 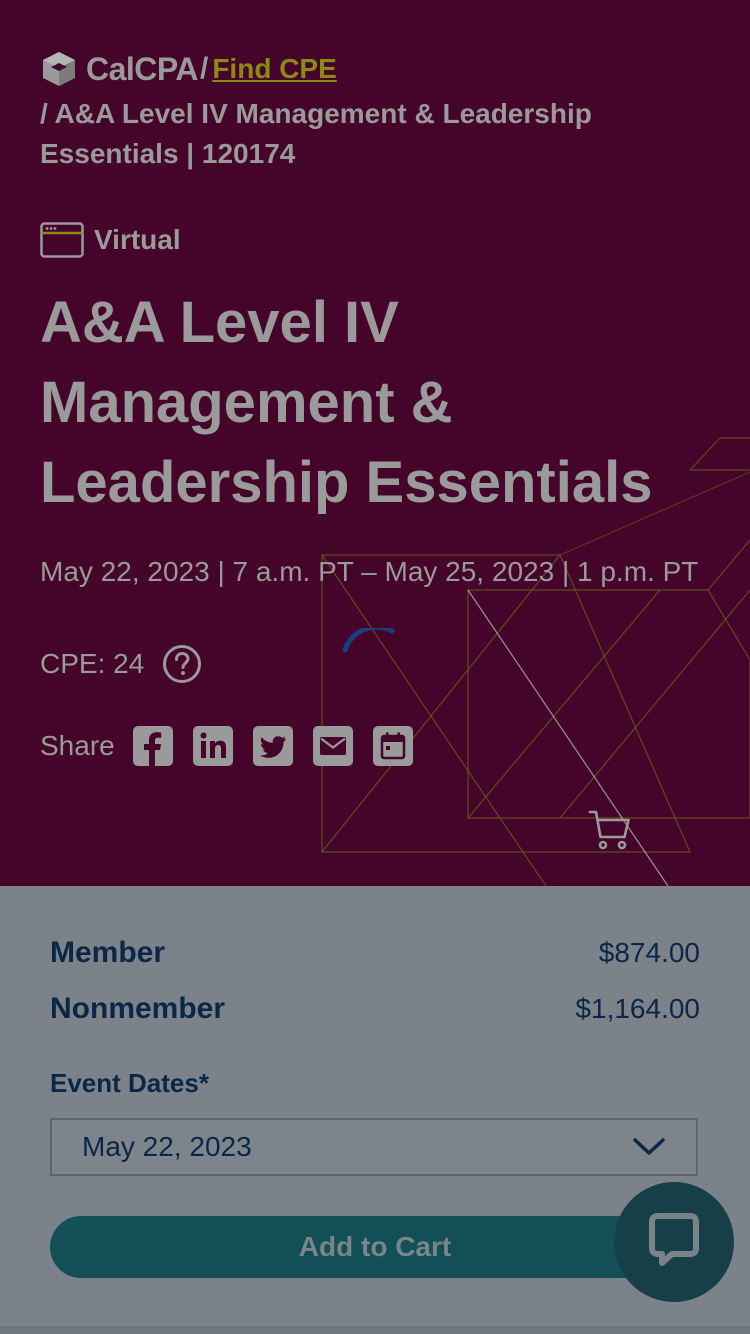 I want to click on facebook-icon, so click(x=152, y=749).